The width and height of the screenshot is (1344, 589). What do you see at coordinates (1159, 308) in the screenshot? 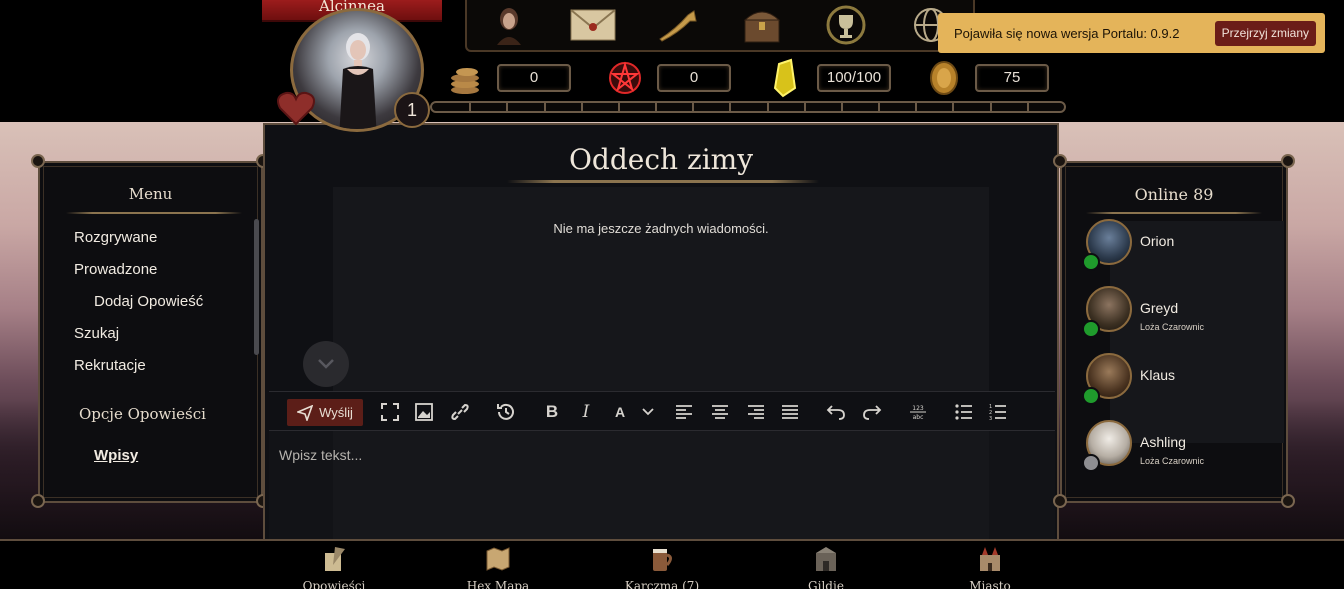
I see `user-name: Greyd` at bounding box center [1159, 308].